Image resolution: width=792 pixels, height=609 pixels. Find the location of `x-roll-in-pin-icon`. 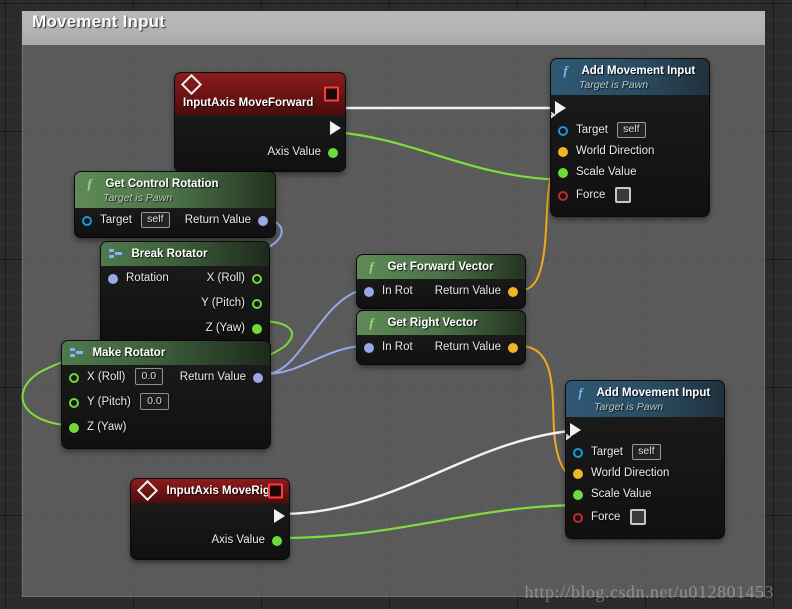

x-roll-in-pin-icon is located at coordinates (74, 377).